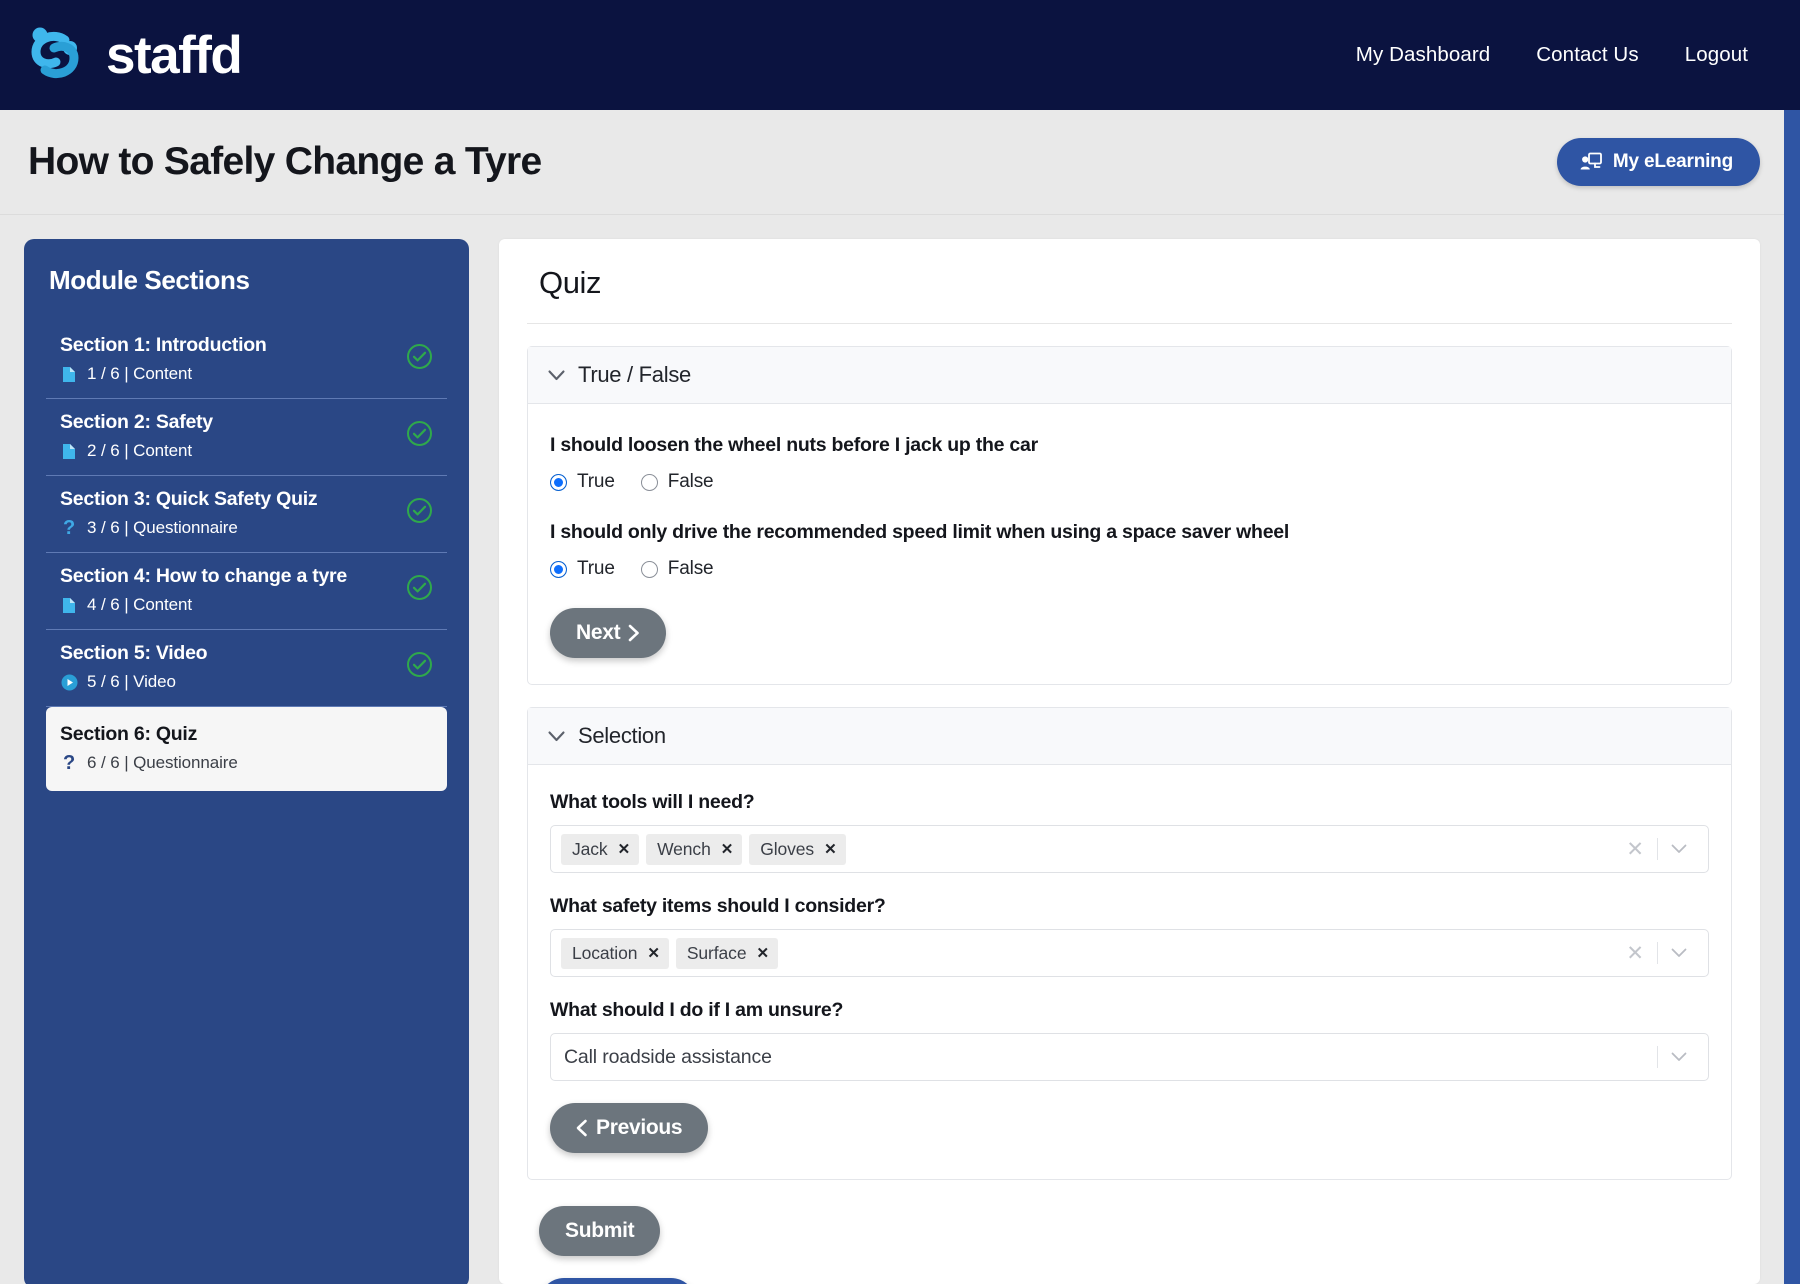 The image size is (1800, 1284). Describe the element at coordinates (1591, 162) in the screenshot. I see `presentation-person-icon` at that location.